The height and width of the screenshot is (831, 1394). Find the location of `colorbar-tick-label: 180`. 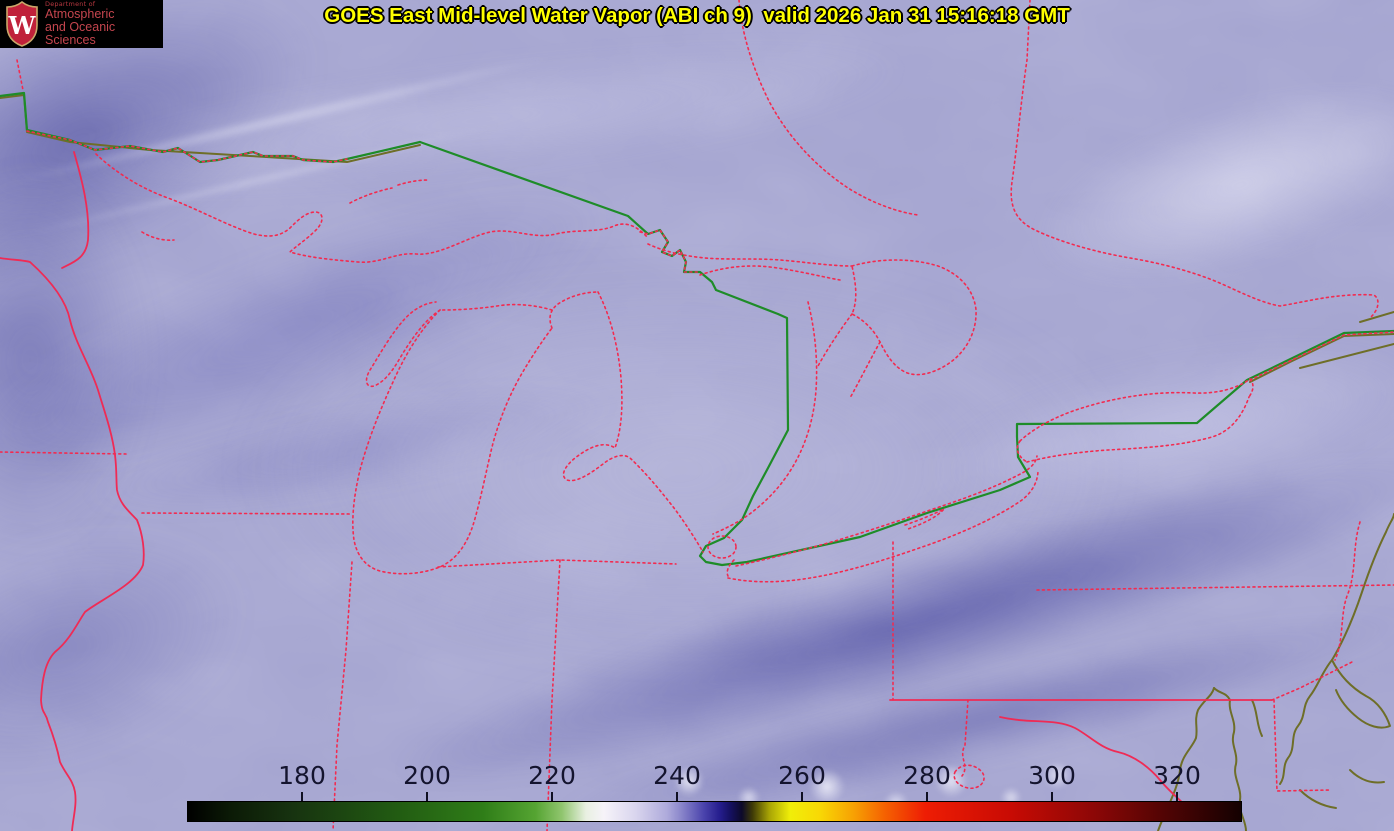

colorbar-tick-label: 180 is located at coordinates (302, 775).